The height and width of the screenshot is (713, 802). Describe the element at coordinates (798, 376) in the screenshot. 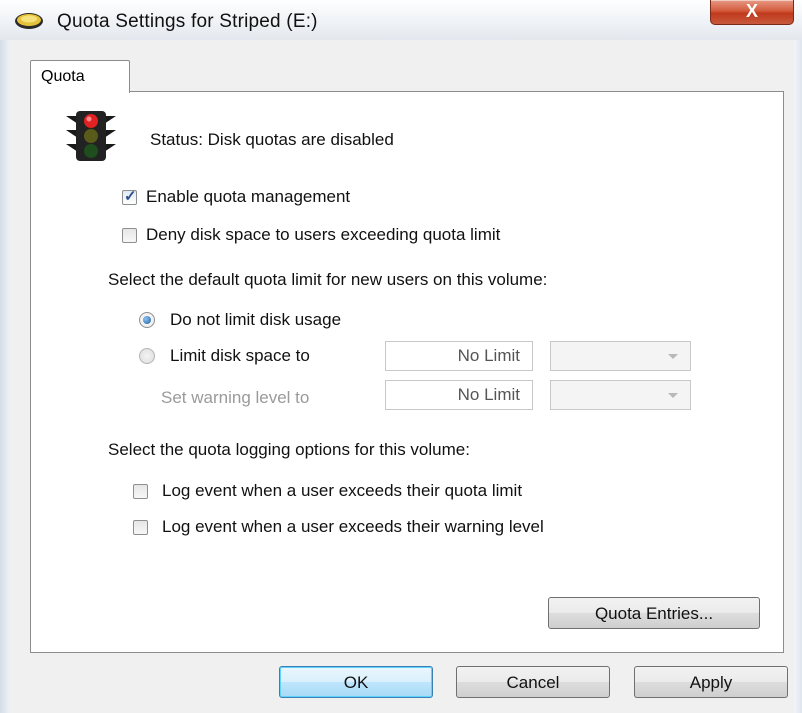

I see `window-frame-right` at that location.